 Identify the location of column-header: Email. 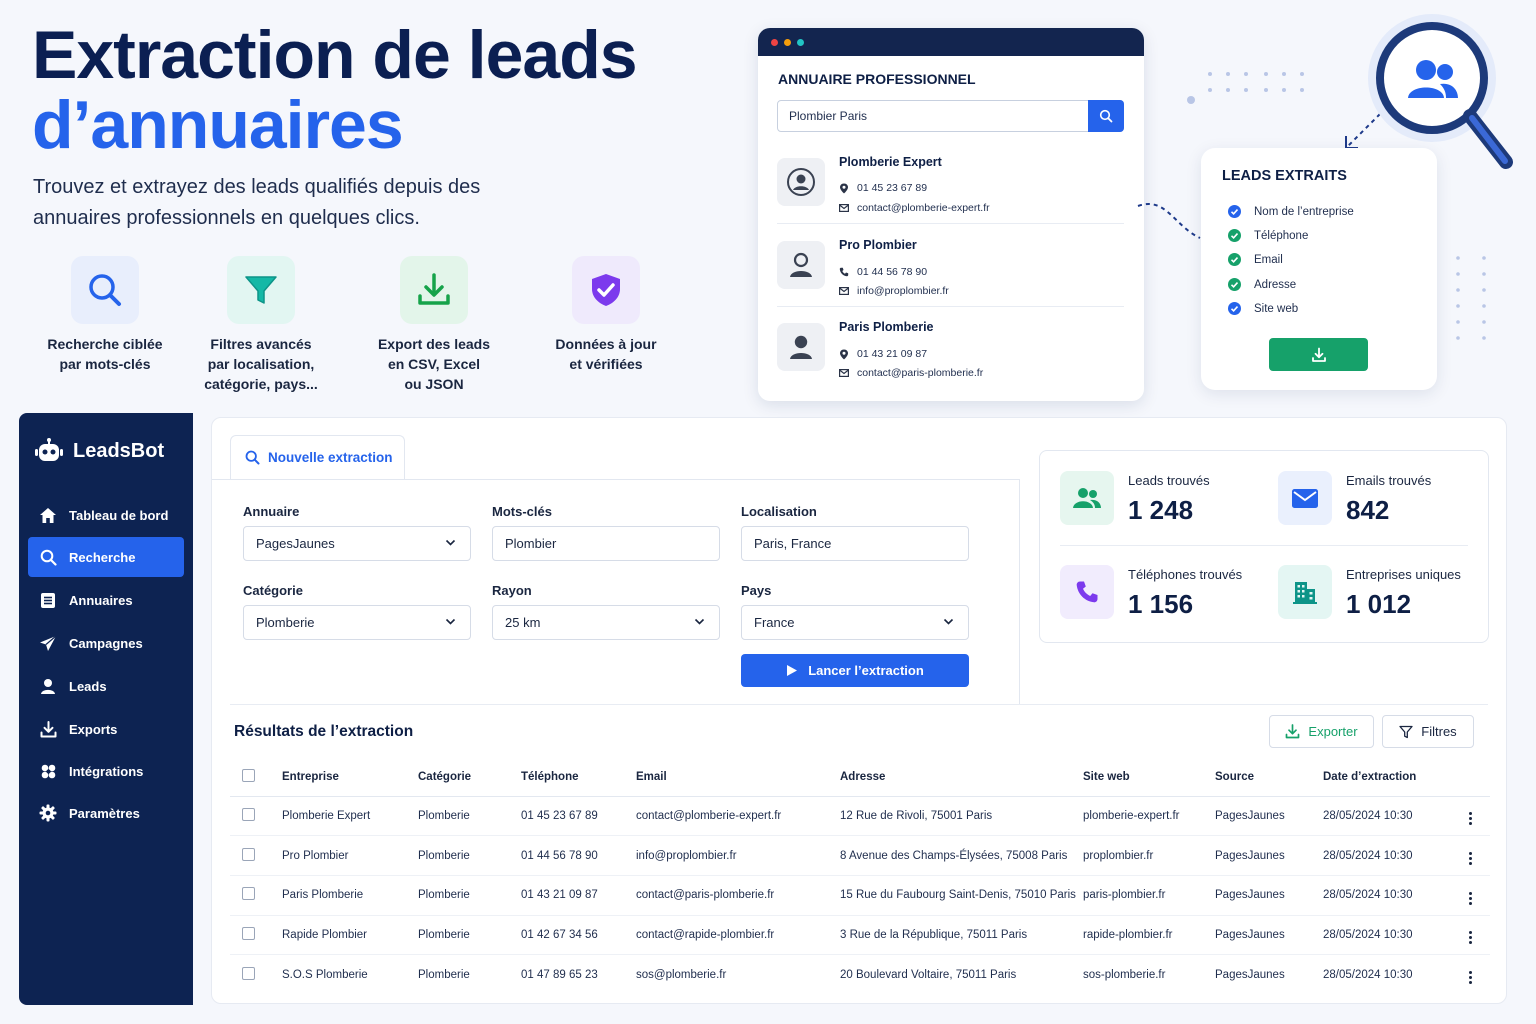
(738, 777).